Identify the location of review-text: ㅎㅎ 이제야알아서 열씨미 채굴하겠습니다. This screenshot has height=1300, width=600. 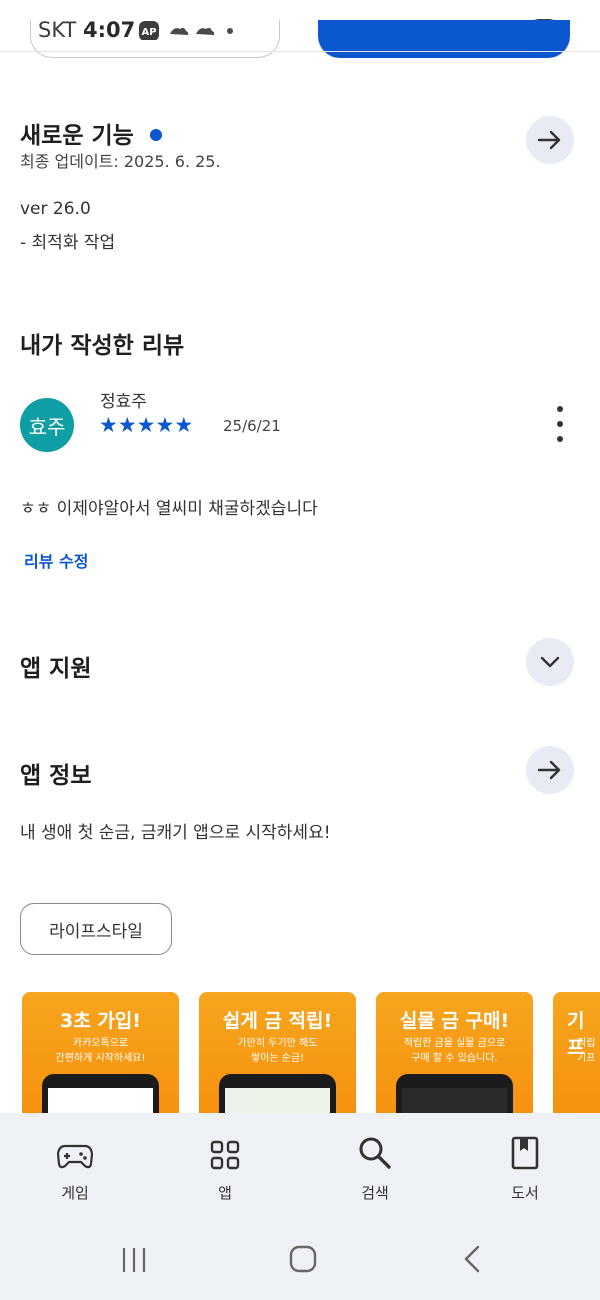
(169, 509).